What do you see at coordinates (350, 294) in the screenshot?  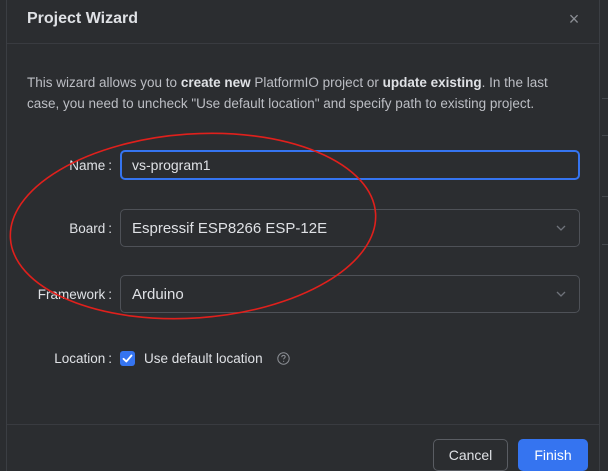 I see `framework-select: Arduino` at bounding box center [350, 294].